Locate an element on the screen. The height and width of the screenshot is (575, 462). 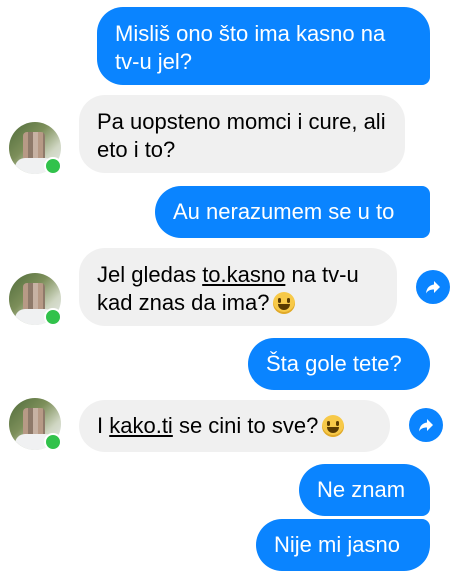
message-link: to.kasno is located at coordinates (243, 274).